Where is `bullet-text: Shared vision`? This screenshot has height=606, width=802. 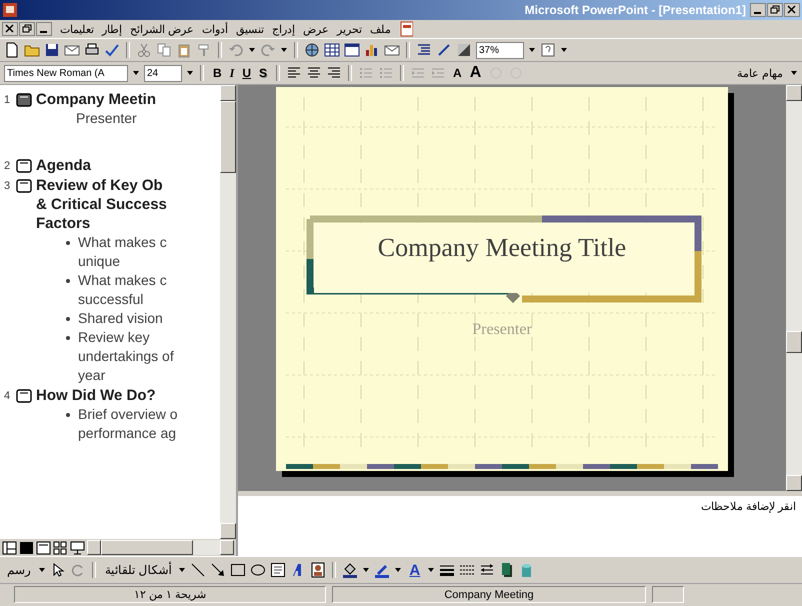 bullet-text: Shared vision is located at coordinates (120, 318).